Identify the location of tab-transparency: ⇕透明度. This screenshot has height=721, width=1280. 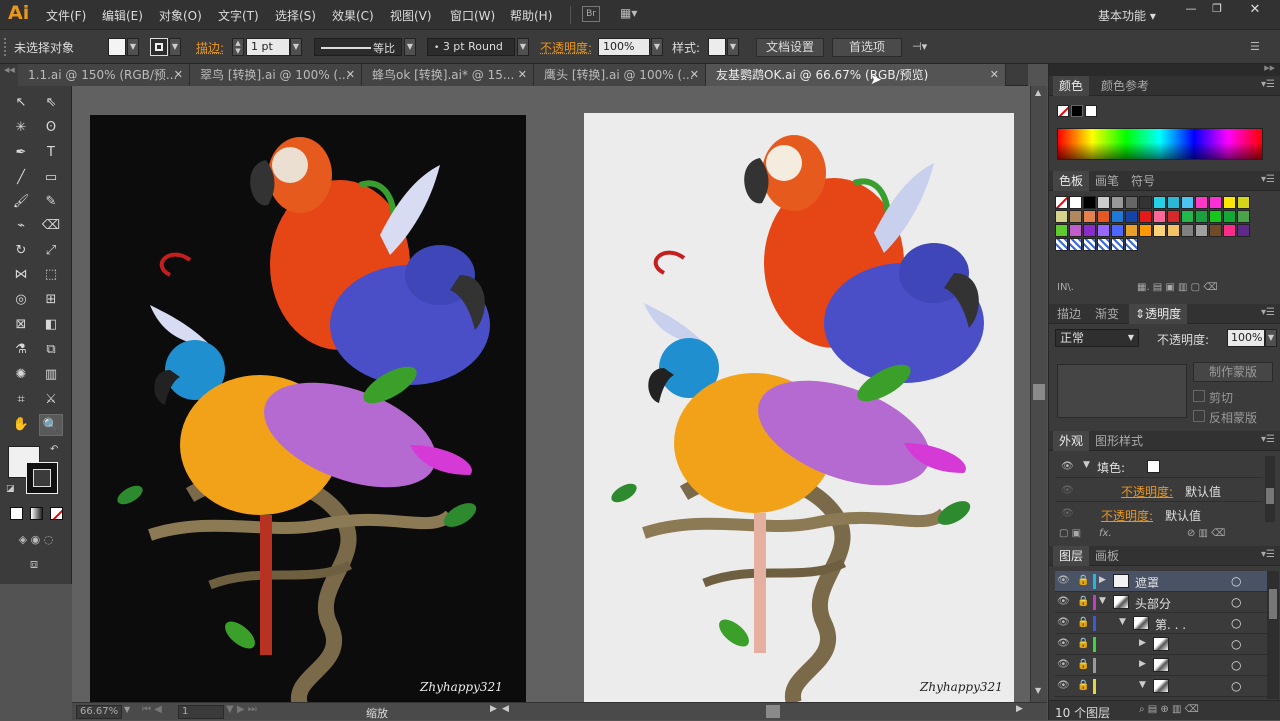
(1158, 314).